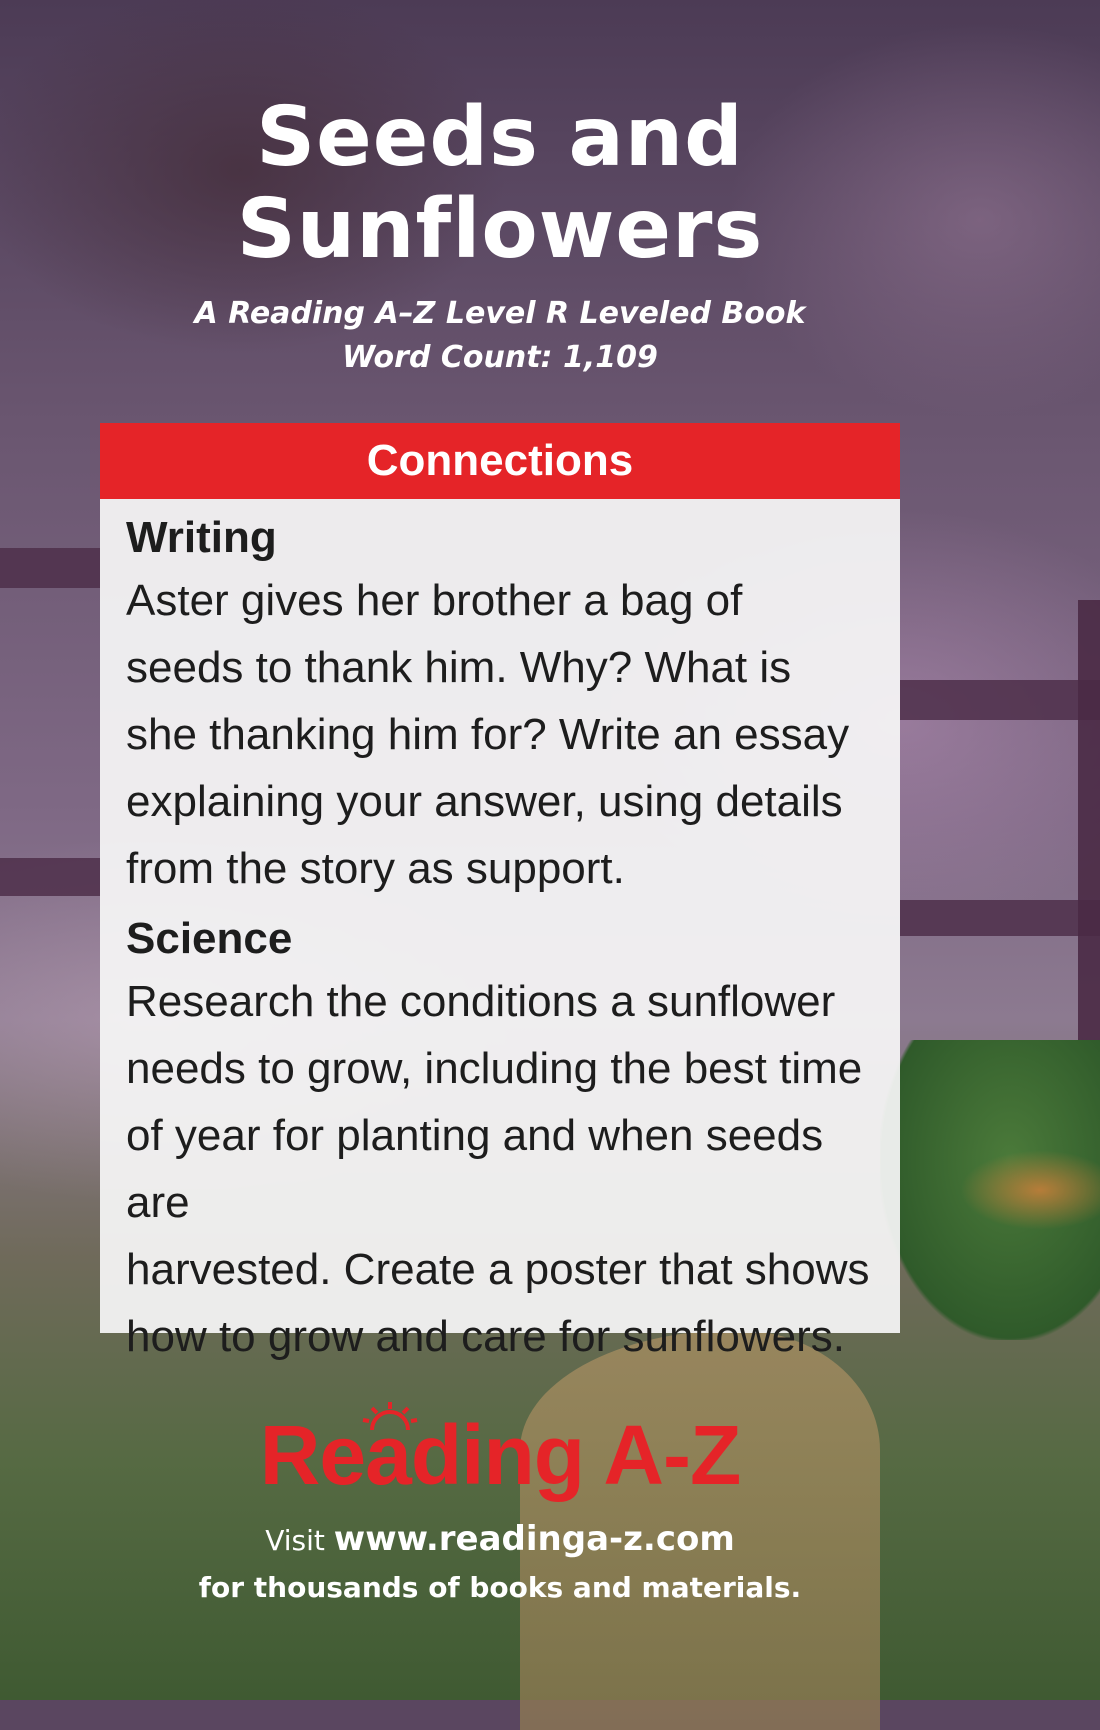 The image size is (1100, 1730). I want to click on book-title: Seeds and Sunflowers, so click(500, 184).